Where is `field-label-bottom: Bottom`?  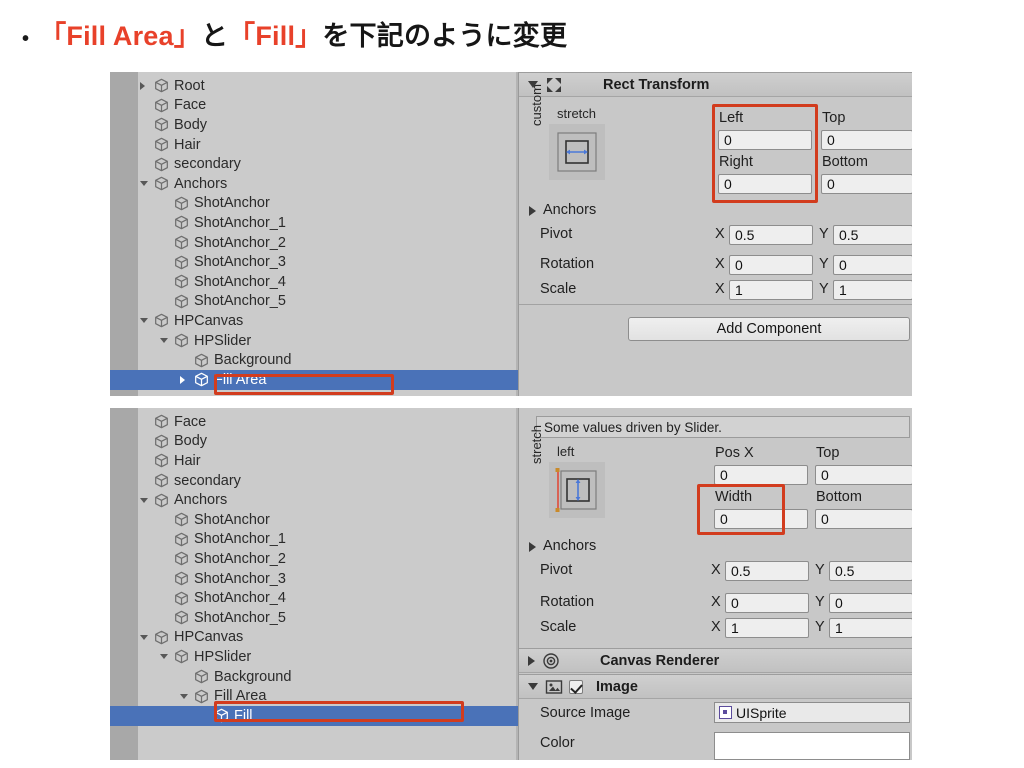 field-label-bottom: Bottom is located at coordinates (839, 497).